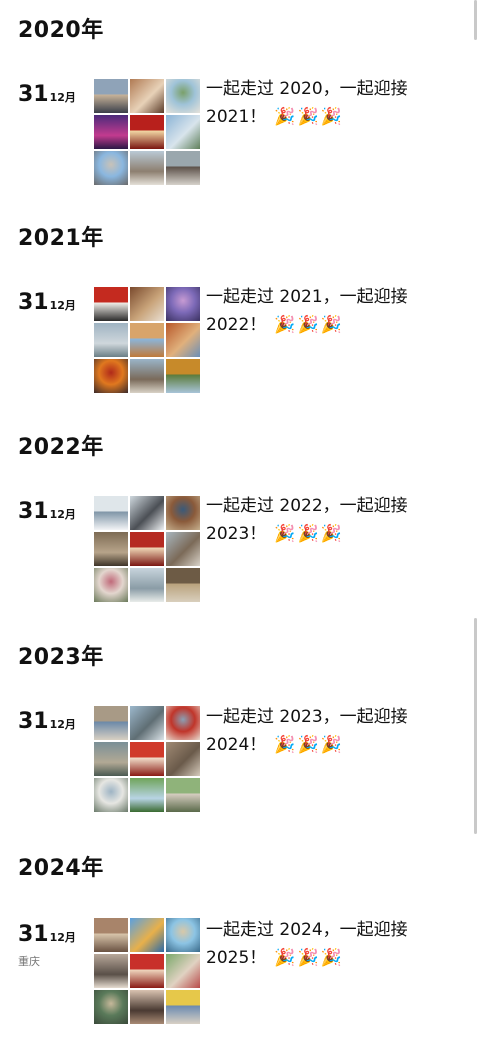 This screenshot has width=480, height=1048. I want to click on photo-blue-sky-field, so click(147, 935).